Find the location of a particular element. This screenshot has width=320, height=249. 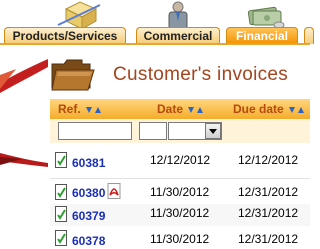

top-icon-strip is located at coordinates (155, 14).